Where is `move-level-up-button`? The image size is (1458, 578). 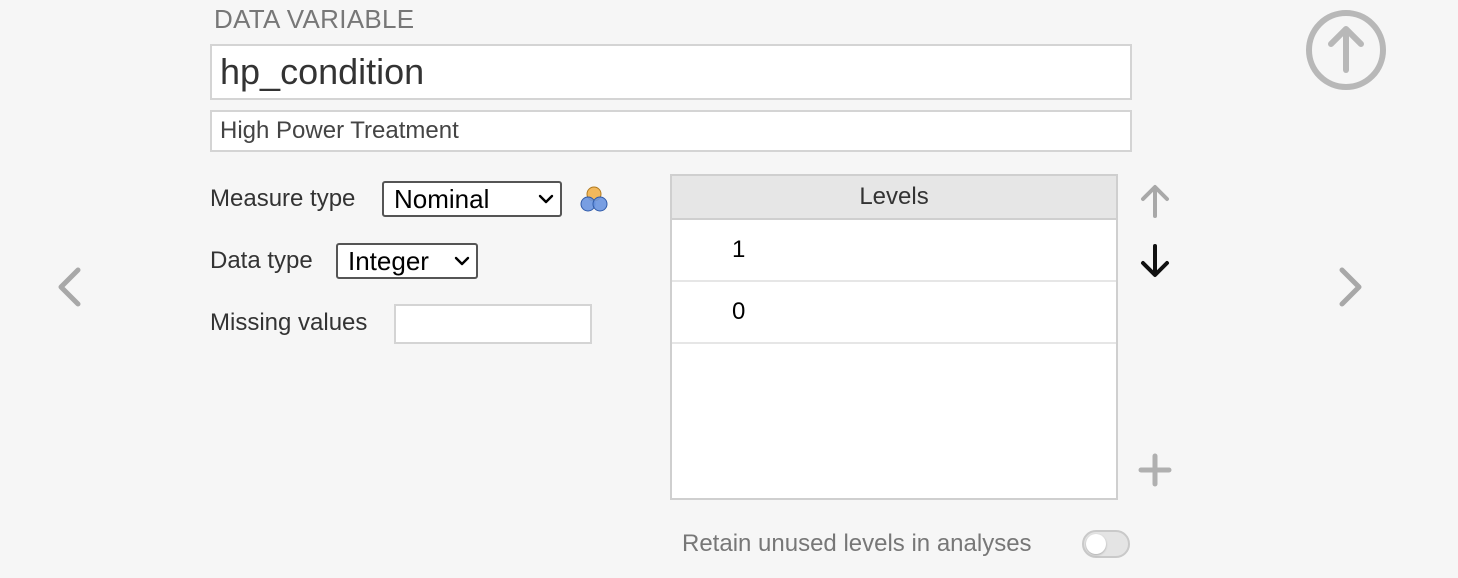
move-level-up-button is located at coordinates (1155, 202).